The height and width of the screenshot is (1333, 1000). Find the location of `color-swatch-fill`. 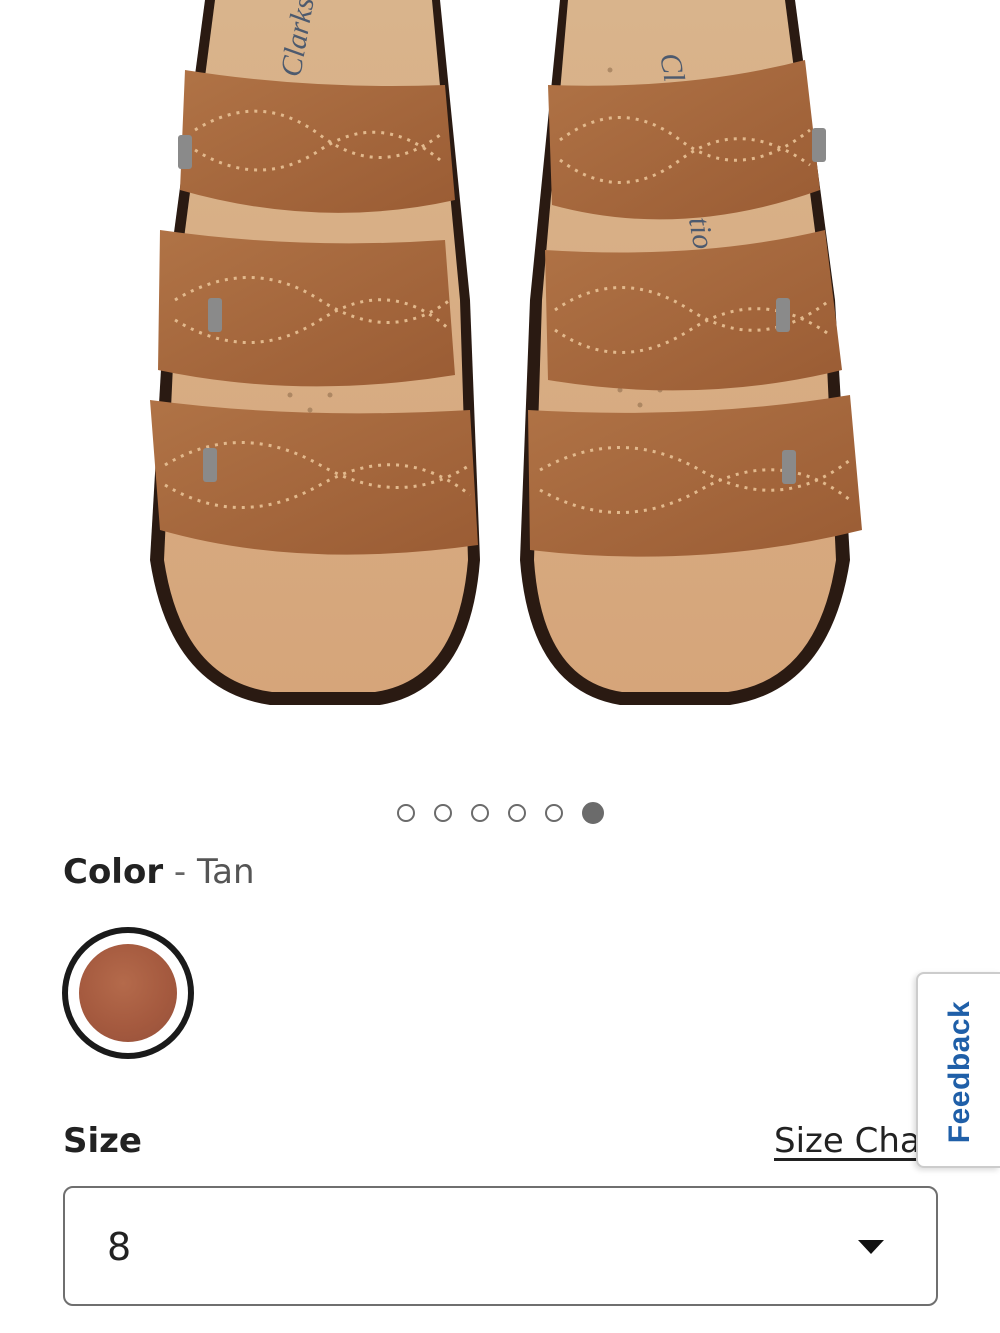

color-swatch-fill is located at coordinates (128, 993).